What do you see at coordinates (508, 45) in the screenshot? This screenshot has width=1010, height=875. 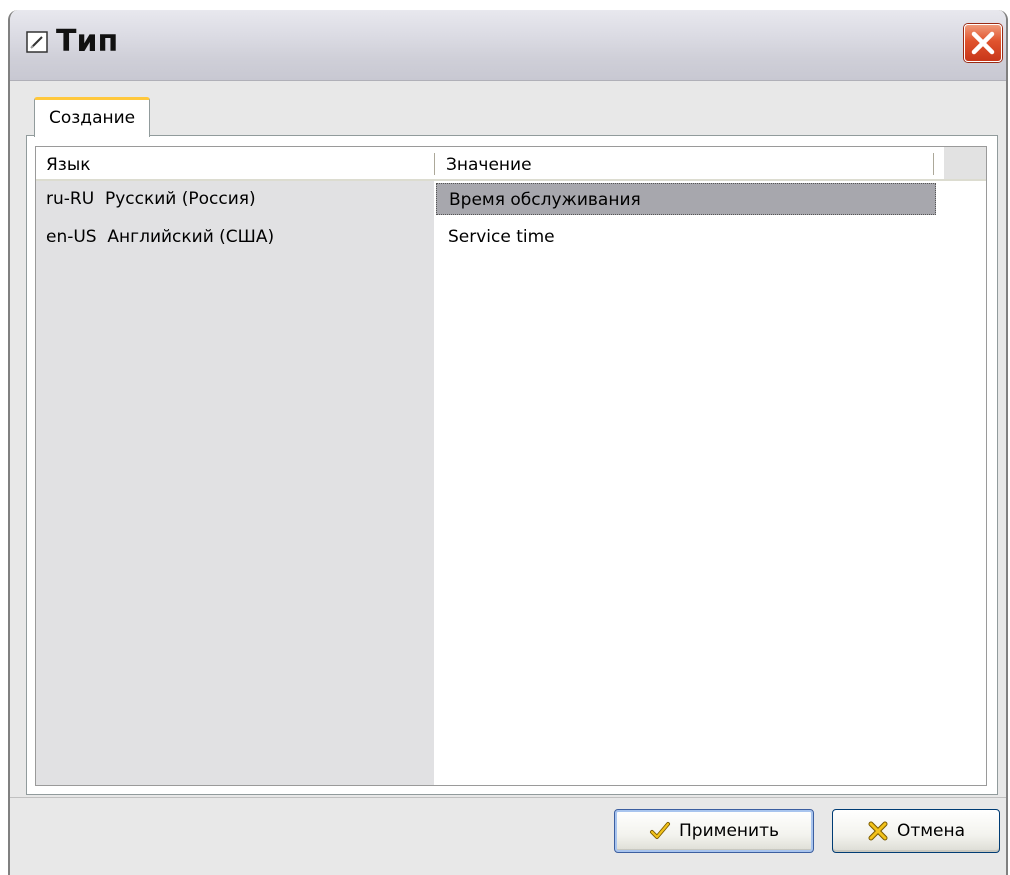 I see `title-bar: Тип` at bounding box center [508, 45].